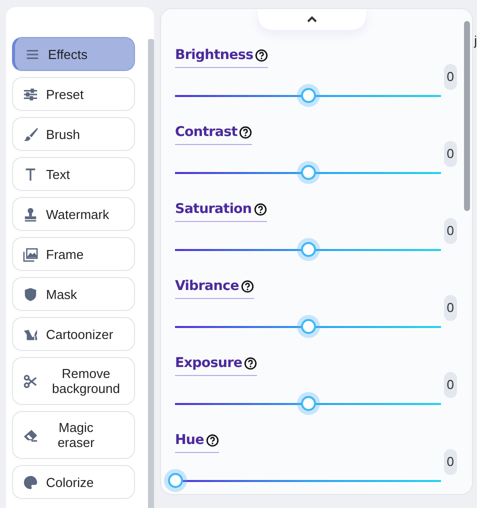 The image size is (477, 508). What do you see at coordinates (30, 482) in the screenshot?
I see `palette-icon` at bounding box center [30, 482].